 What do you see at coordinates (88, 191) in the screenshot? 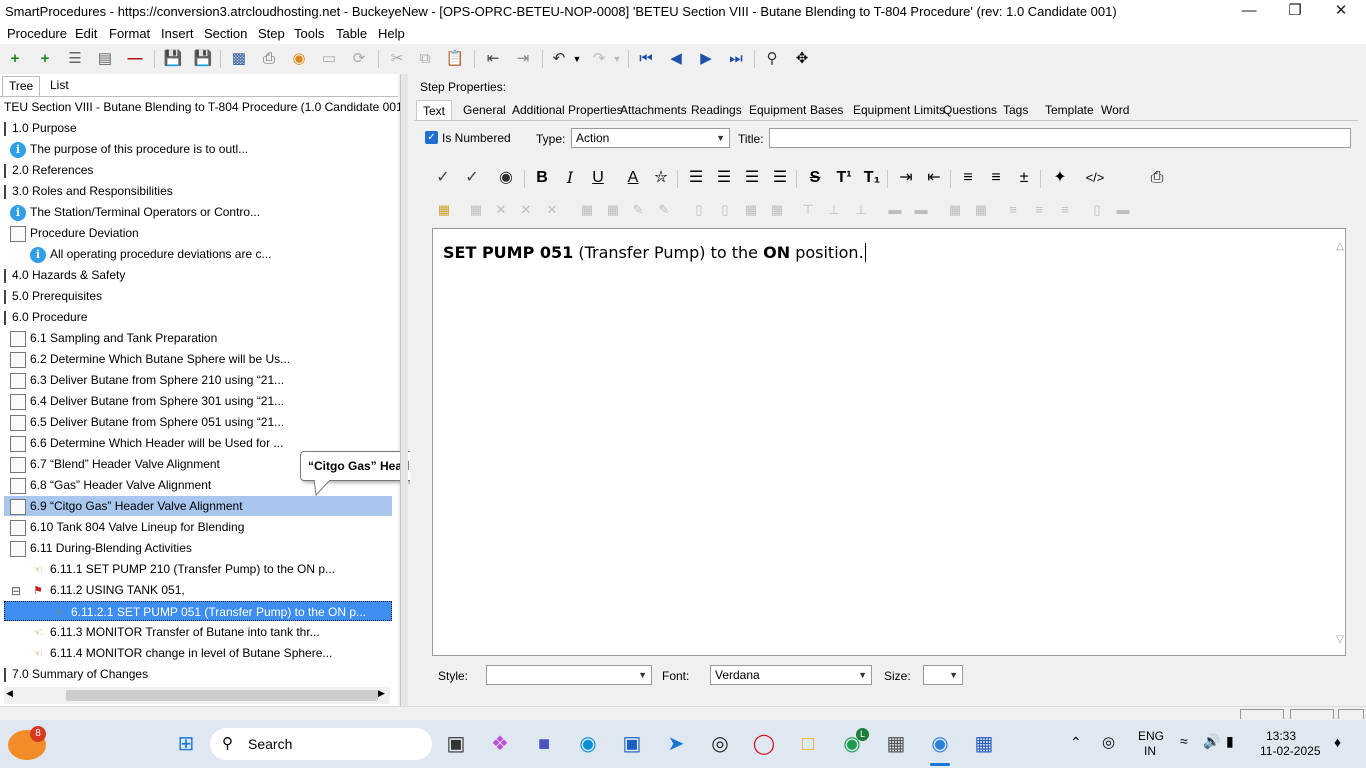
I see `tree-item: 3.0 Roles and Responsibilities` at bounding box center [88, 191].